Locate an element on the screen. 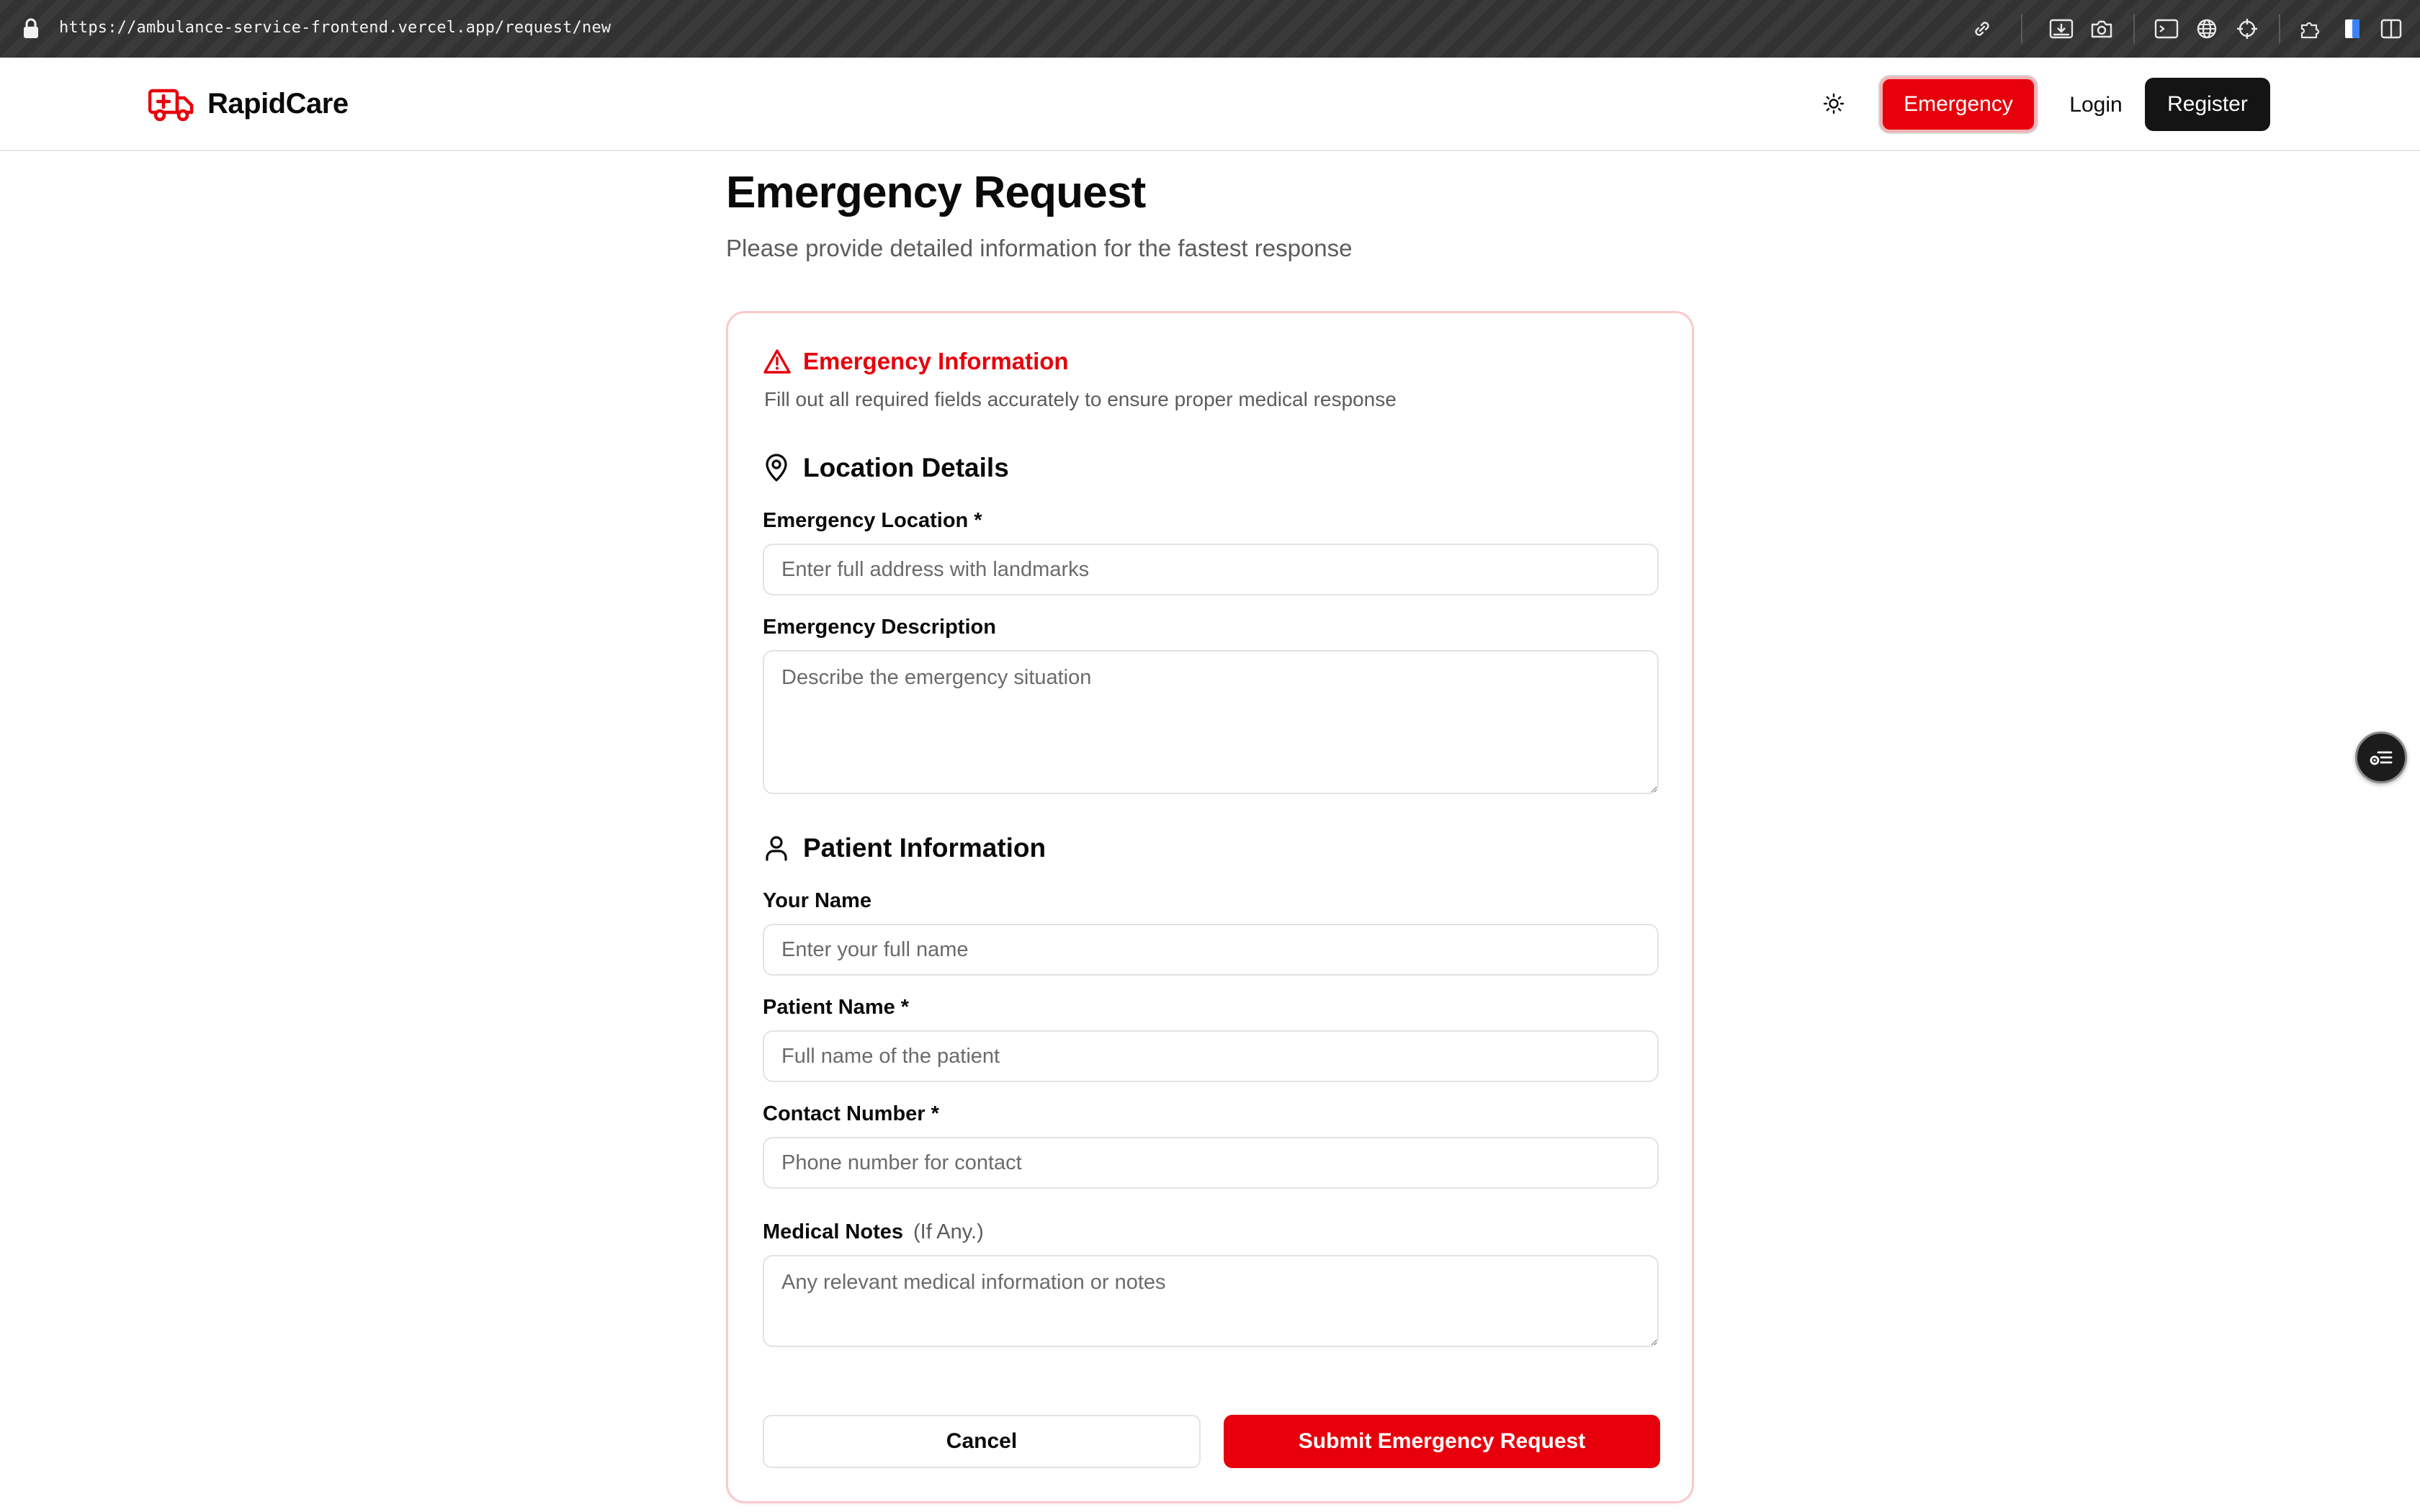 This screenshot has width=2420, height=1512. terminal-icon is located at coordinates (2166, 28).